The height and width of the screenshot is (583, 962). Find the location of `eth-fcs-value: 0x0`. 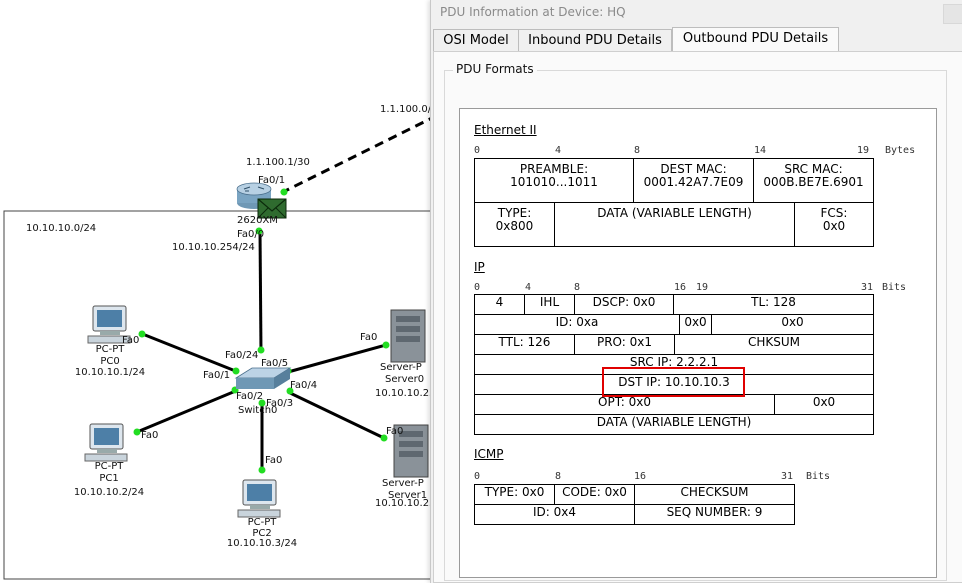

eth-fcs-value: 0x0 is located at coordinates (834, 226).